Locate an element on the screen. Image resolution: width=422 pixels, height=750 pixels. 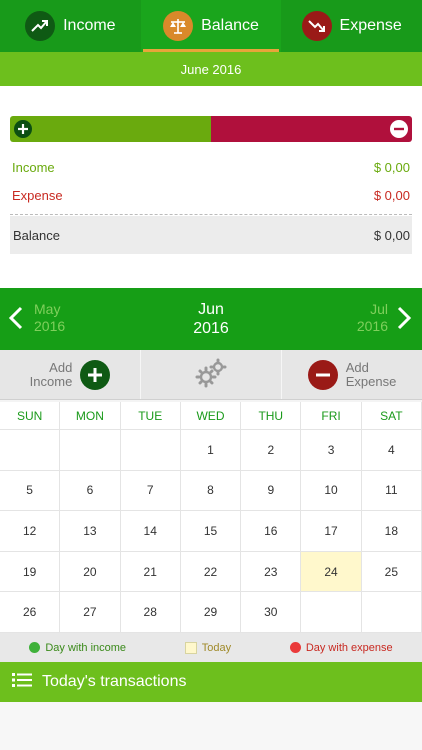
next-month-name: Jul is located at coordinates (379, 309).